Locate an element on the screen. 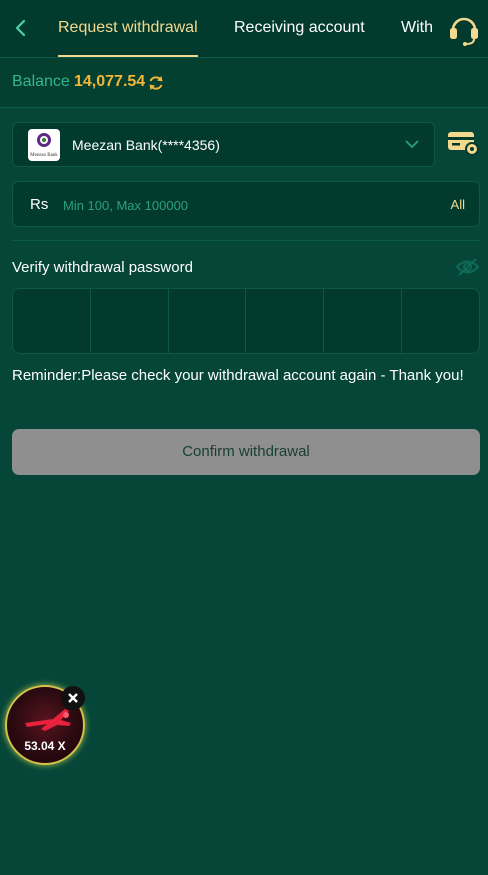  card-settings-icon is located at coordinates (463, 143).